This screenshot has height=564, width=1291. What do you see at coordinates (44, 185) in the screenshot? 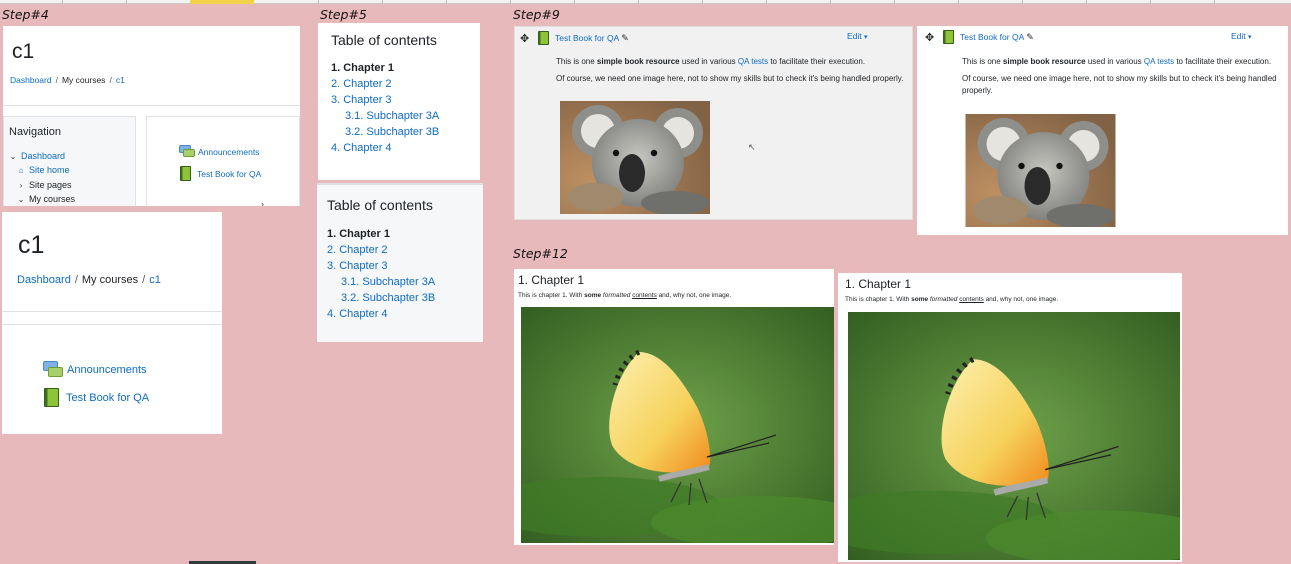
I see `nav-item-site-pages: › Site pages` at bounding box center [44, 185].